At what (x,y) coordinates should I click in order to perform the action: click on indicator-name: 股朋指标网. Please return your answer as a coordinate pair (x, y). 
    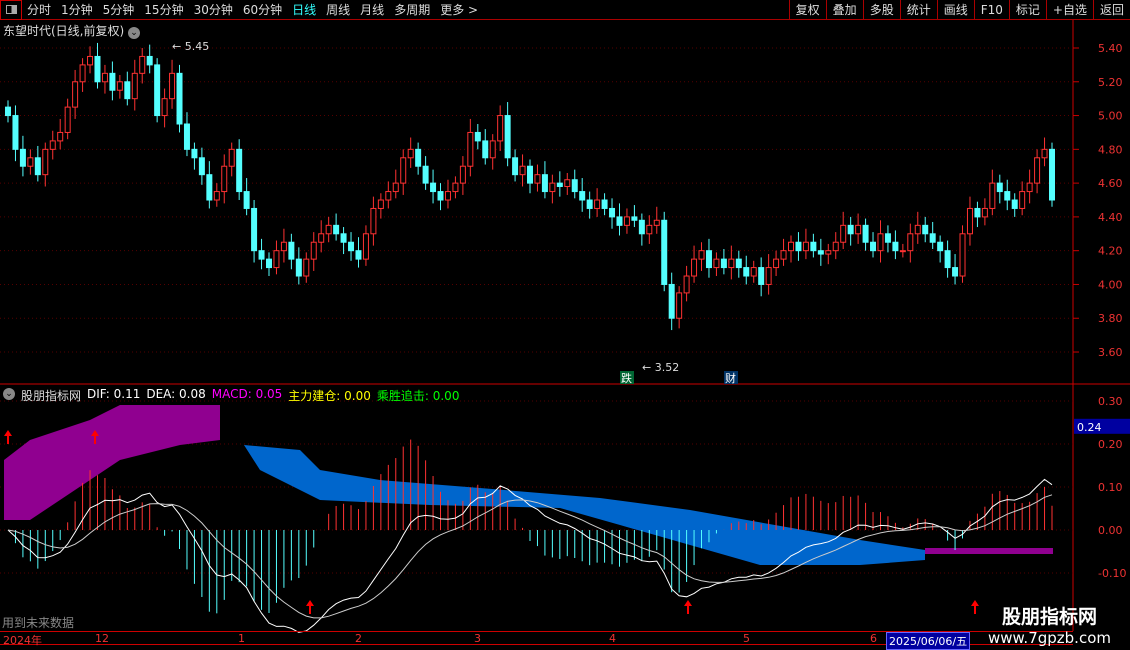
    Looking at the image, I should click on (51, 395).